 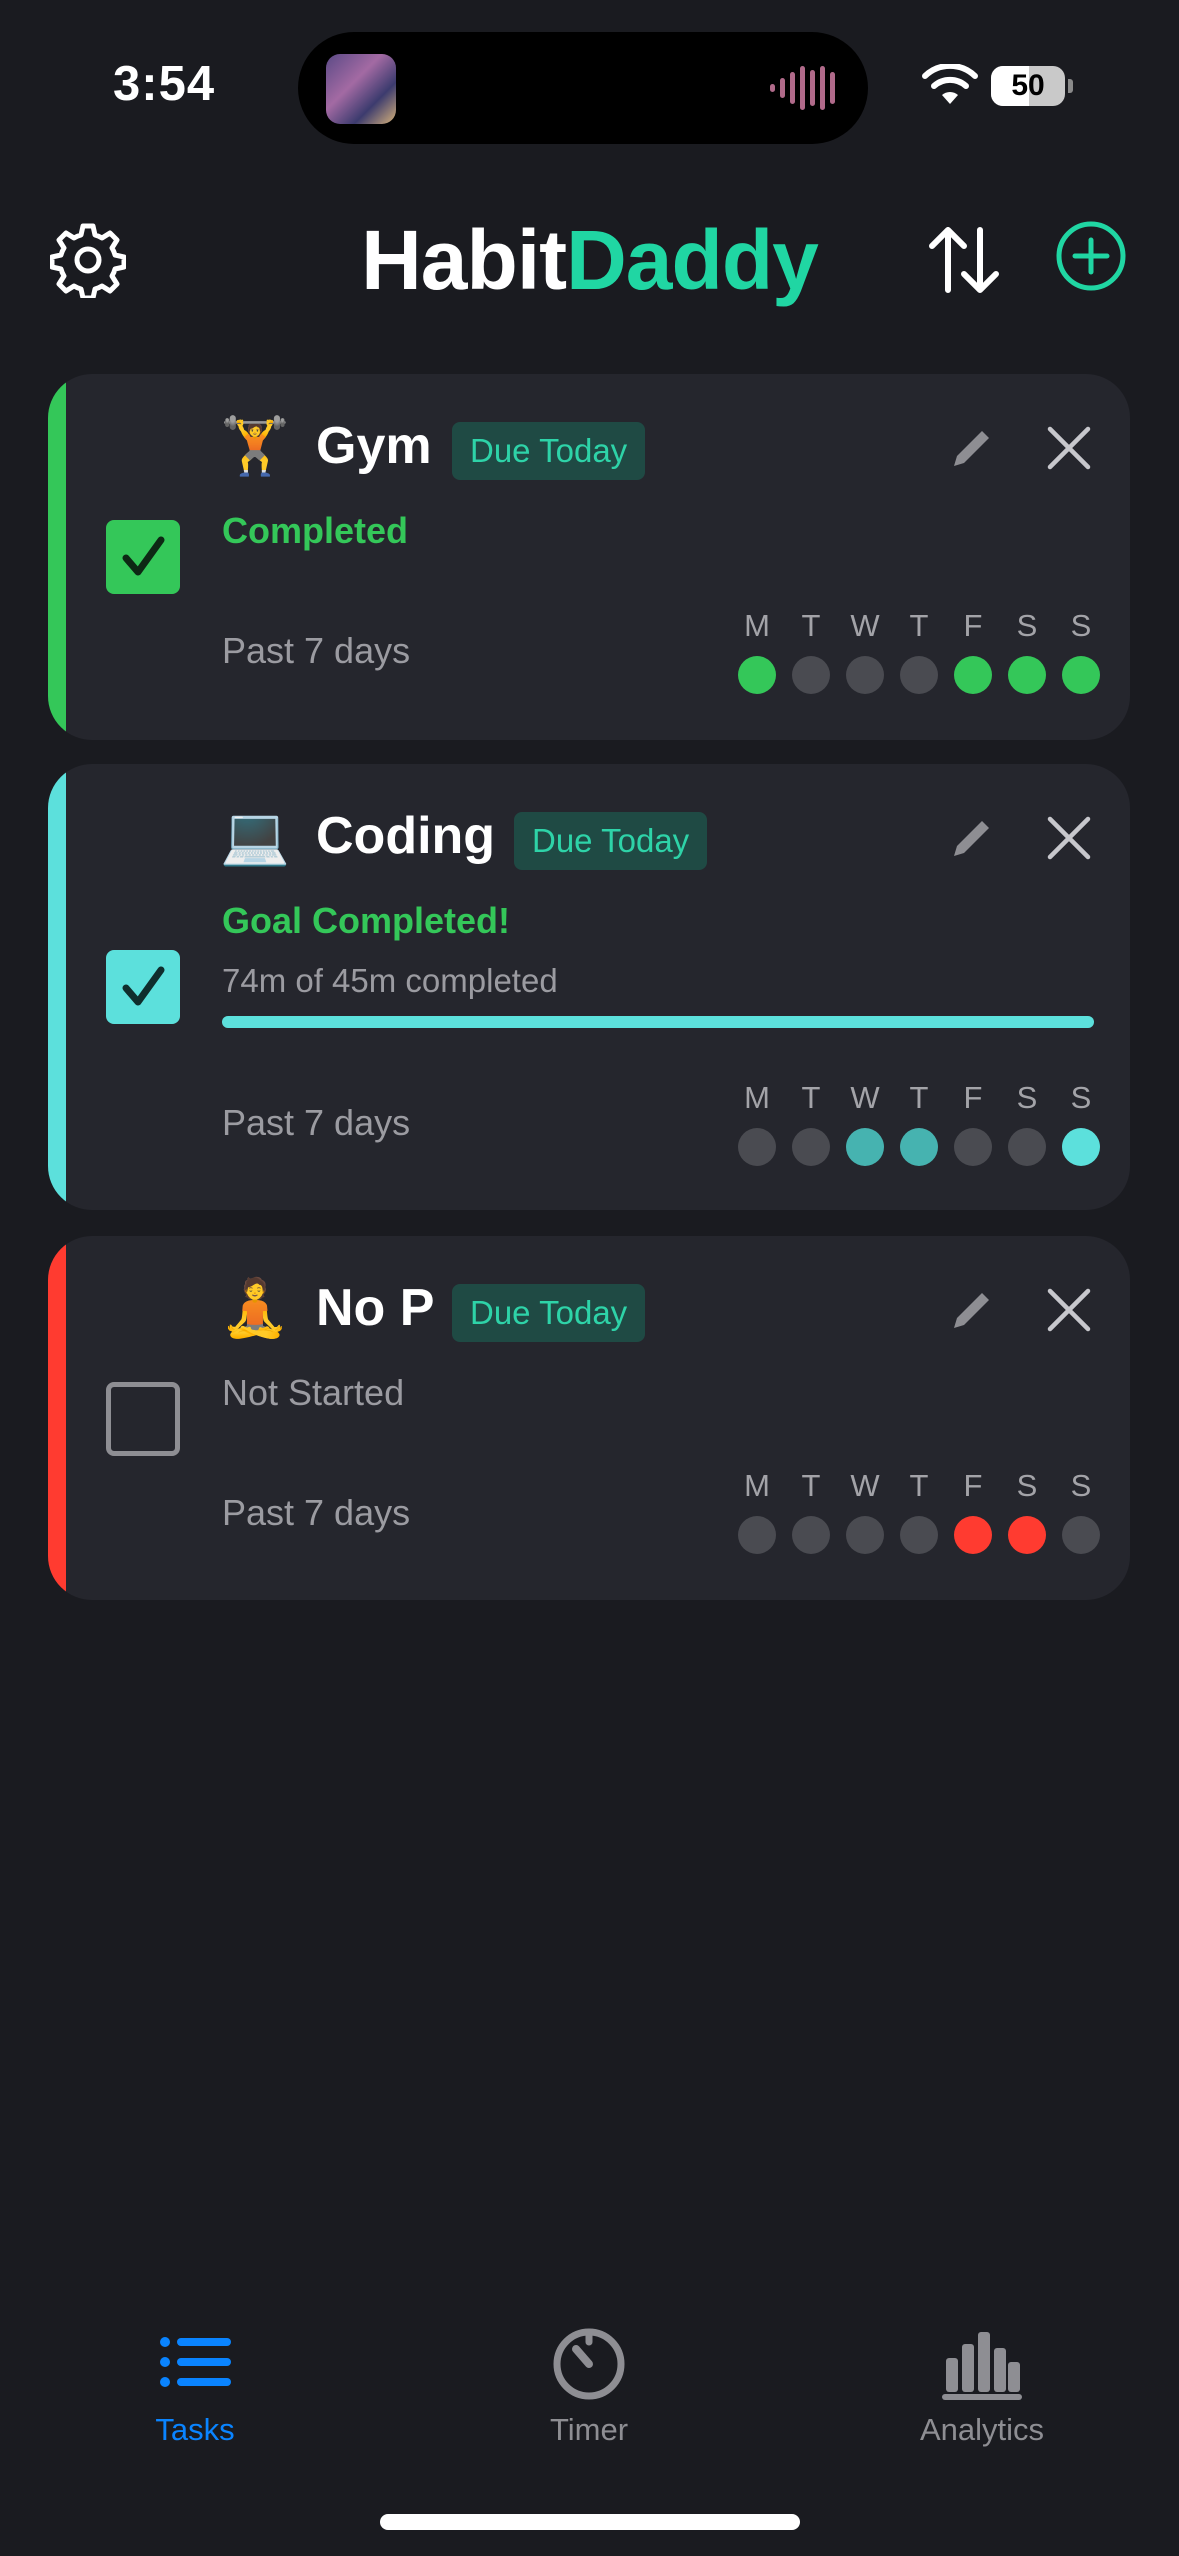 What do you see at coordinates (255, 835) in the screenshot?
I see `laptop-icon: 💻` at bounding box center [255, 835].